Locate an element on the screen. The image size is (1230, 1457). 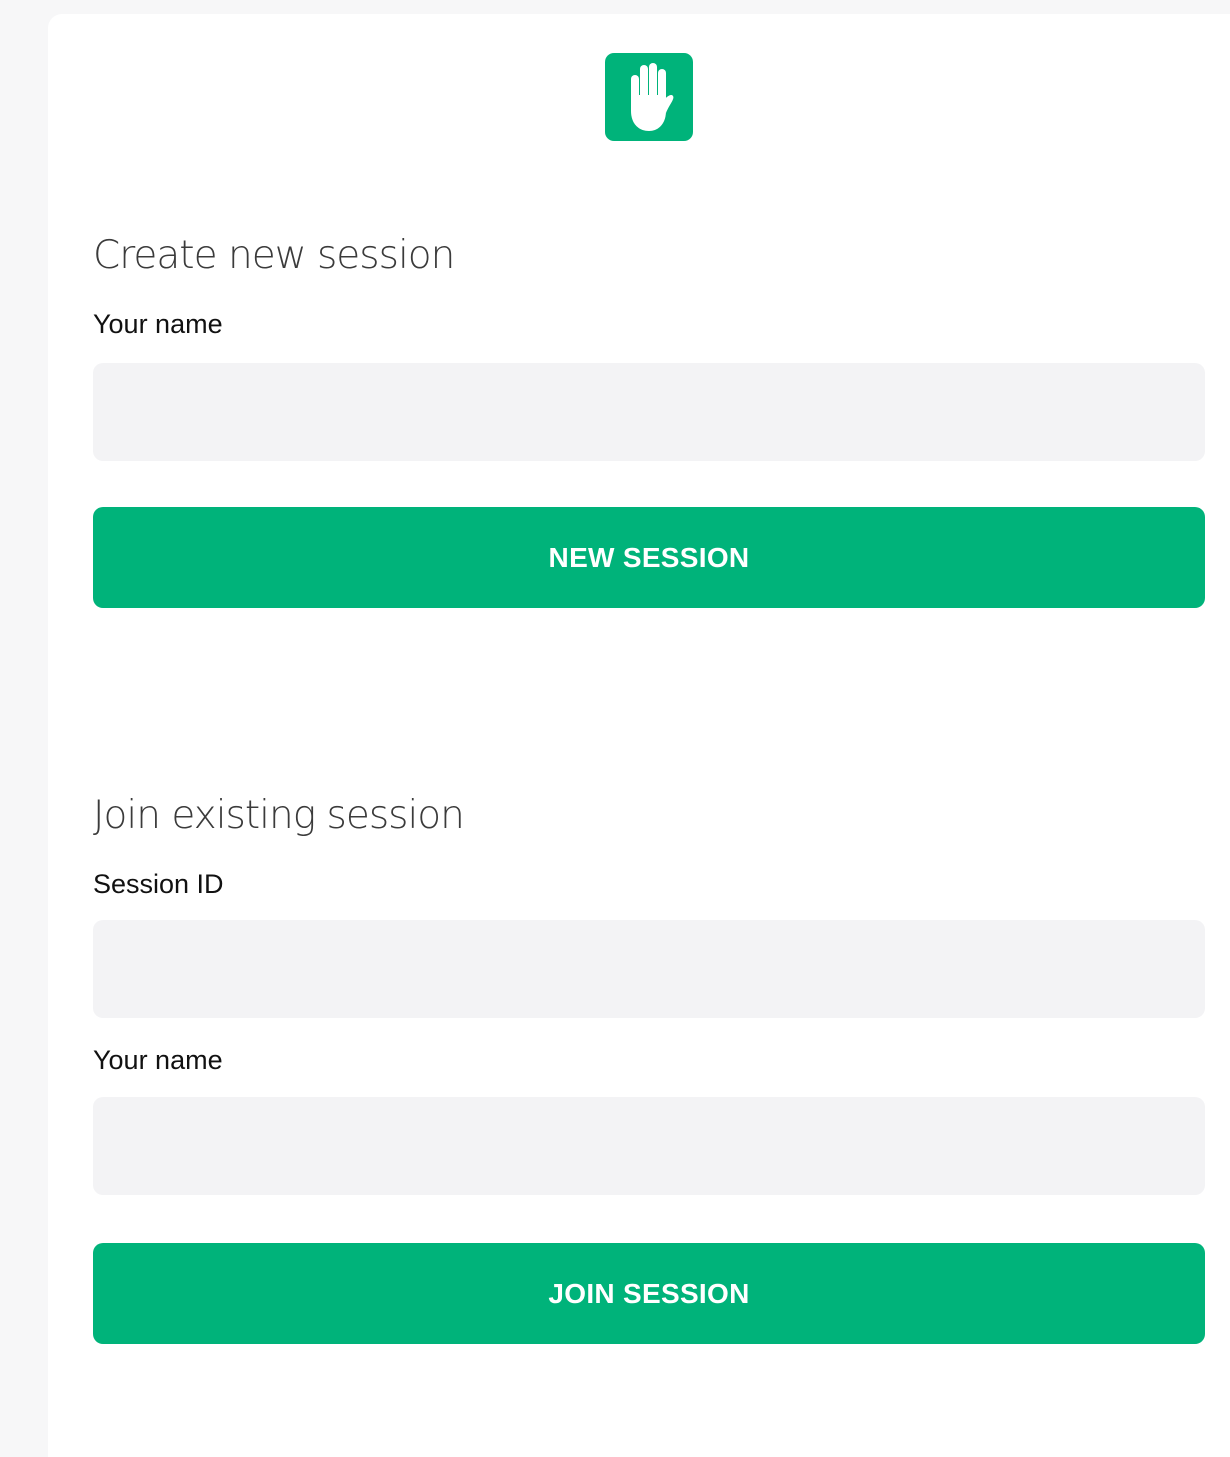
join-session-button: JOIN SESSION is located at coordinates (649, 1293).